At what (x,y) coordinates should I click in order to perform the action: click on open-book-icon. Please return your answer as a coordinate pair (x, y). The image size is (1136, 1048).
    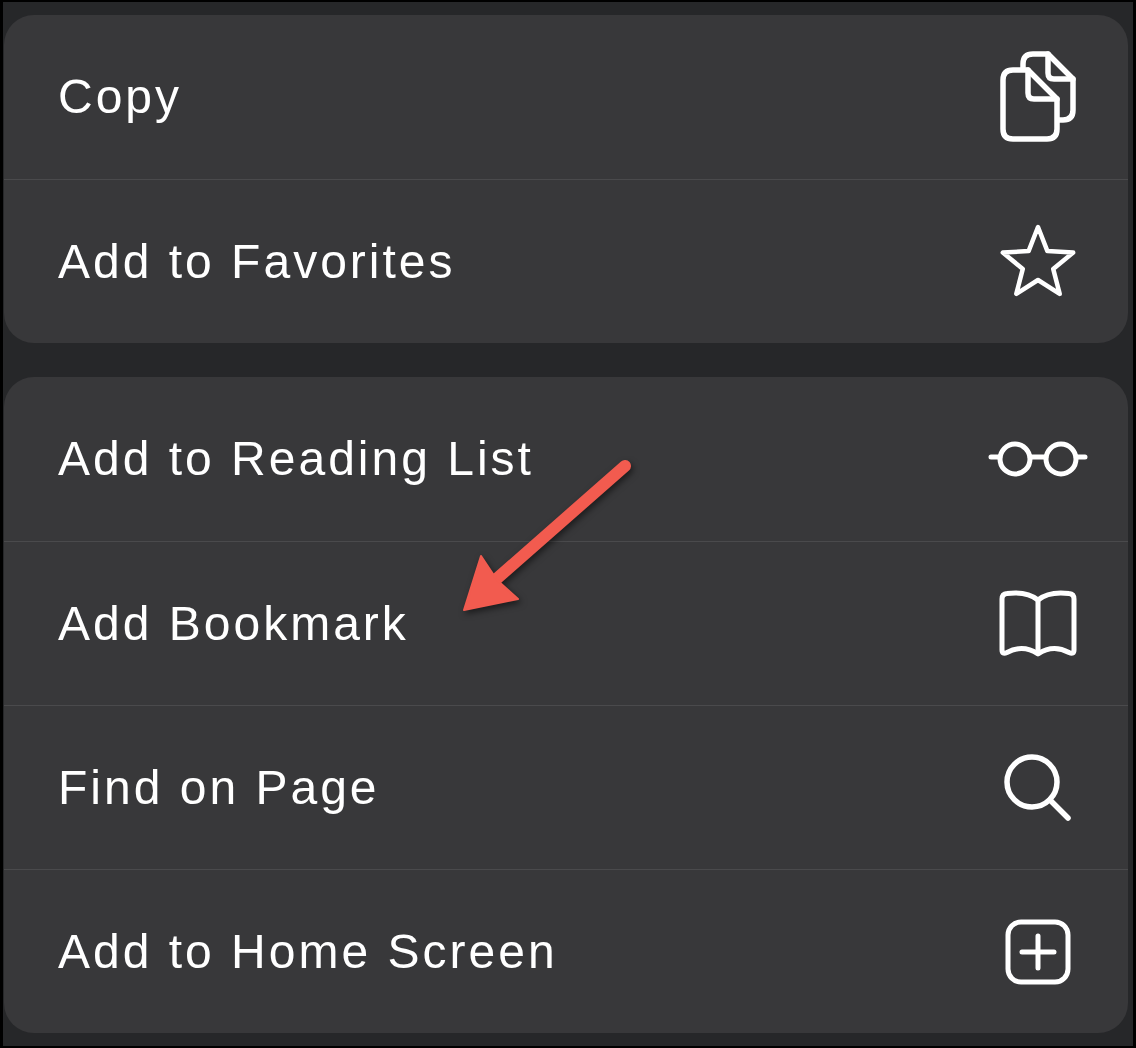
    Looking at the image, I should click on (1038, 623).